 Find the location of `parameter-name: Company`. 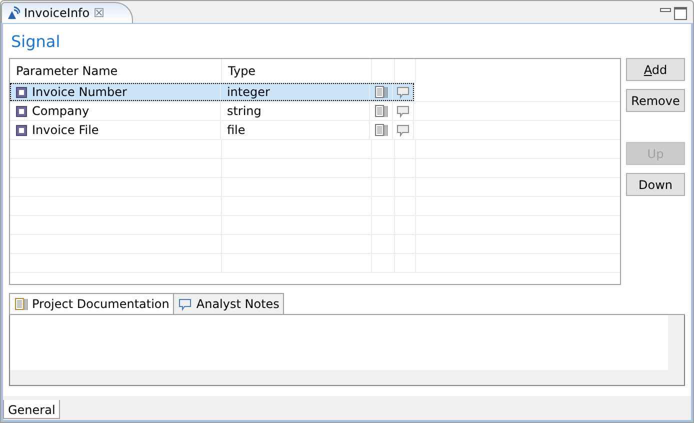

parameter-name: Company is located at coordinates (61, 111).